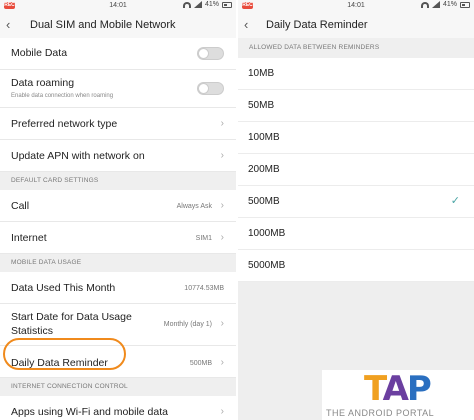 Image resolution: width=474 pixels, height=420 pixels. What do you see at coordinates (317, 25) in the screenshot?
I see `page-title: Daily Data Reminder` at bounding box center [317, 25].